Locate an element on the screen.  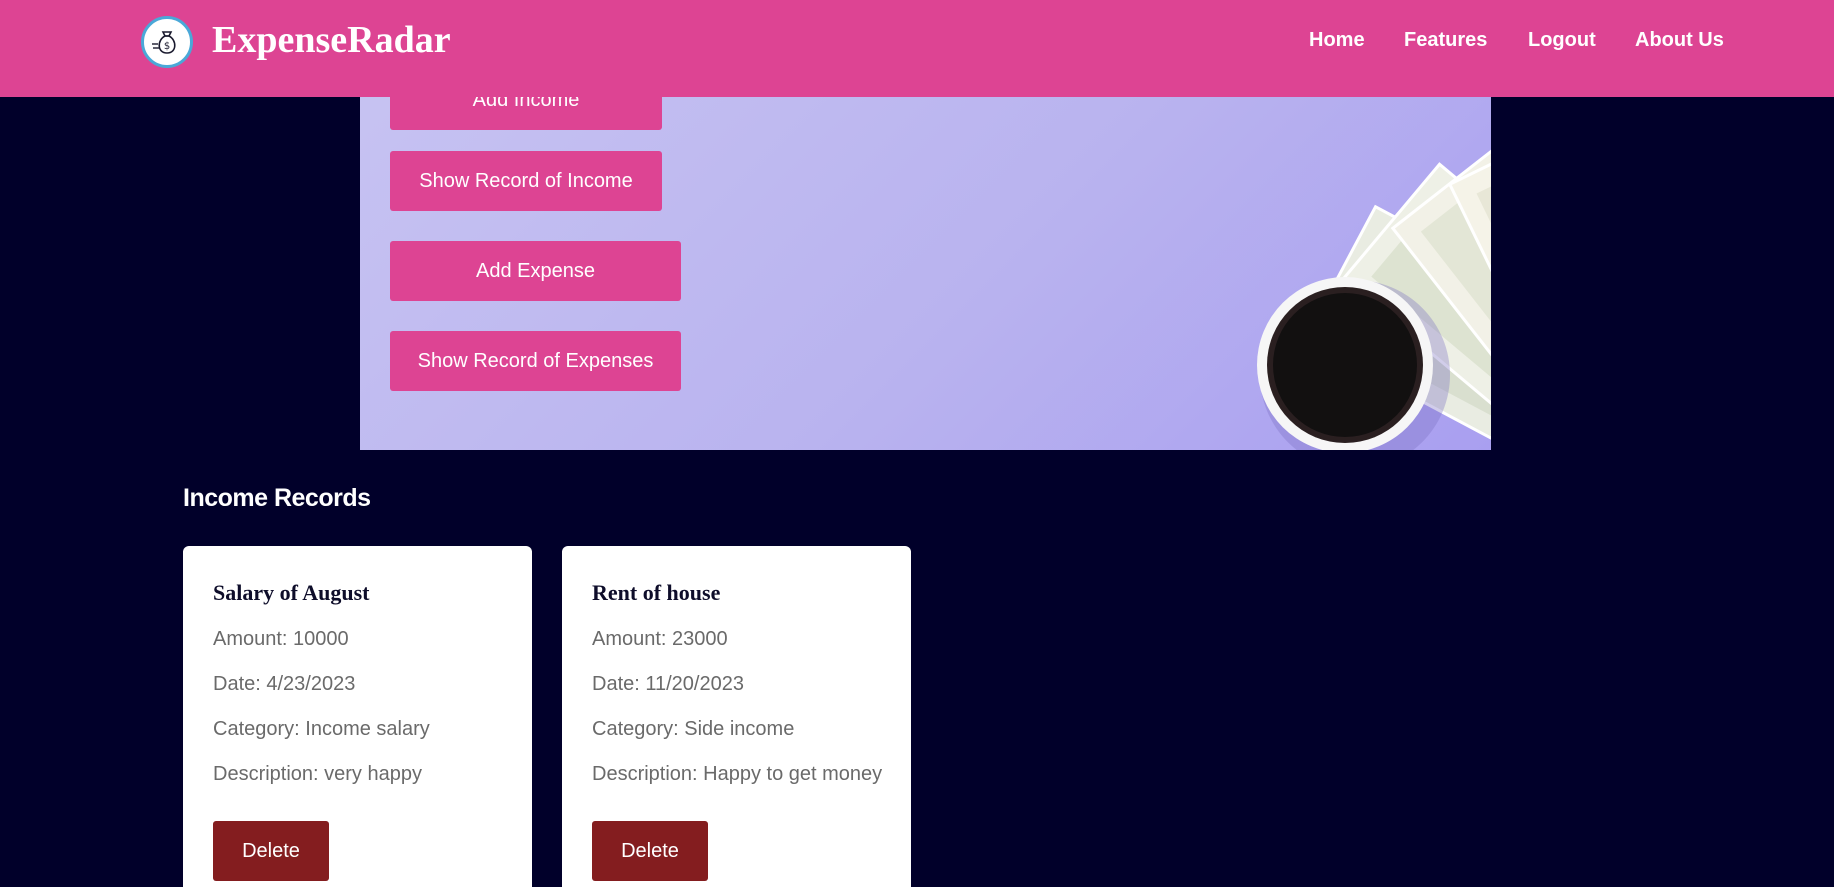
record-title: Salary of August is located at coordinates (291, 592).